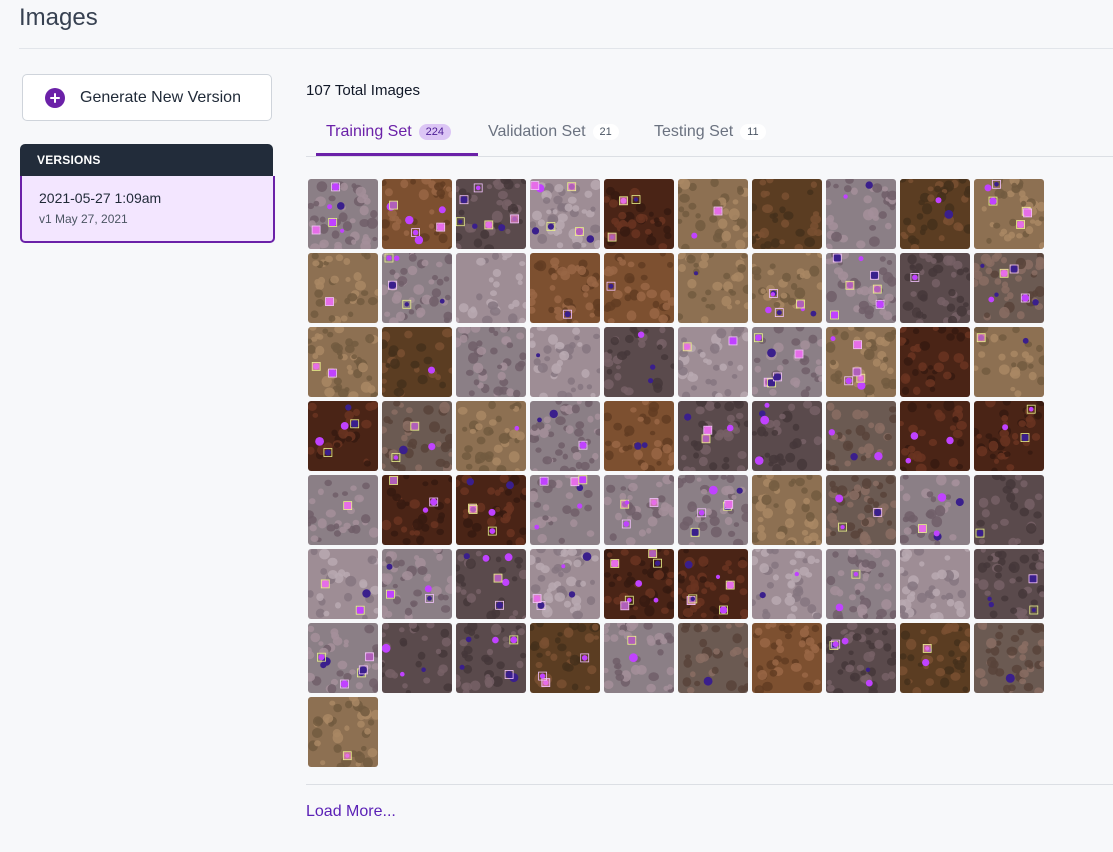 The width and height of the screenshot is (1113, 852). What do you see at coordinates (147, 209) in the screenshot?
I see `version-item: 2021-05-27 1:09am v1 May 27, 2021` at bounding box center [147, 209].